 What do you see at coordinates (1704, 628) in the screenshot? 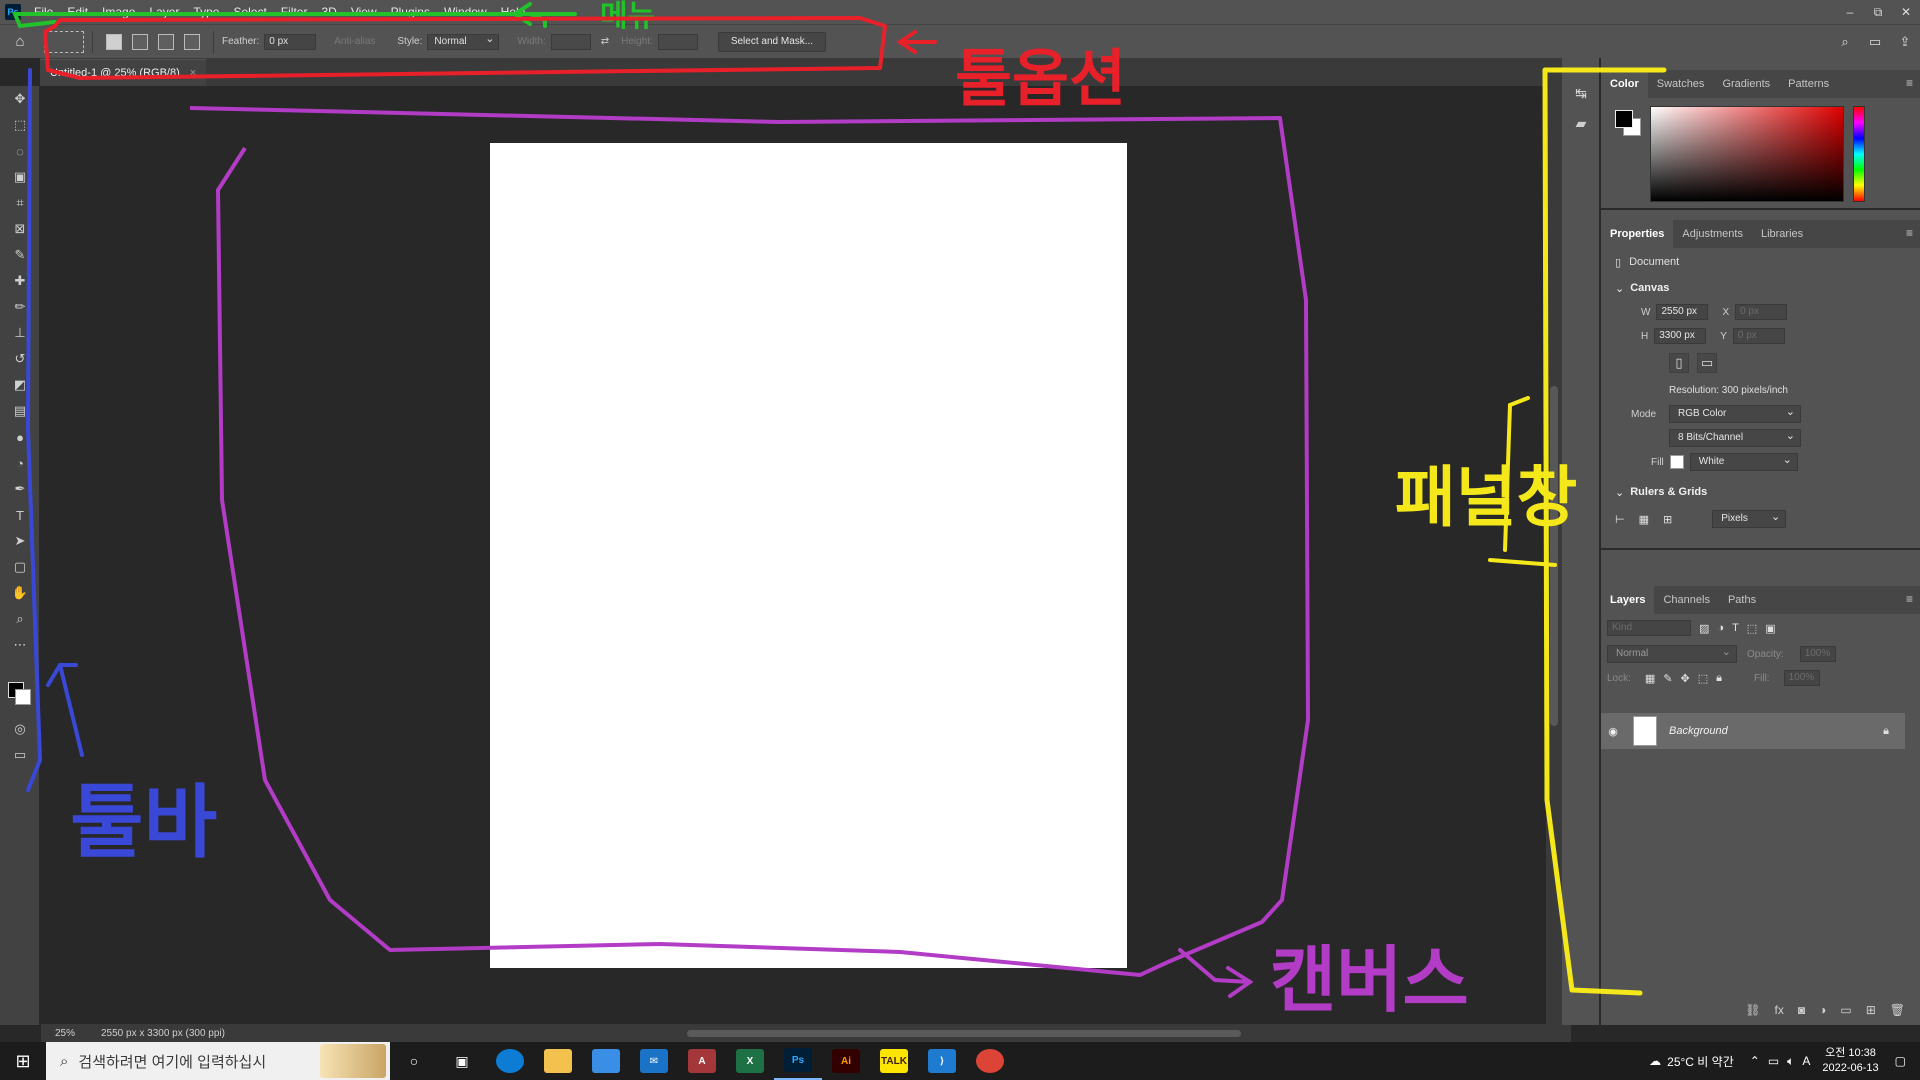
I see `filter-pixel-icon: ▨` at bounding box center [1704, 628].